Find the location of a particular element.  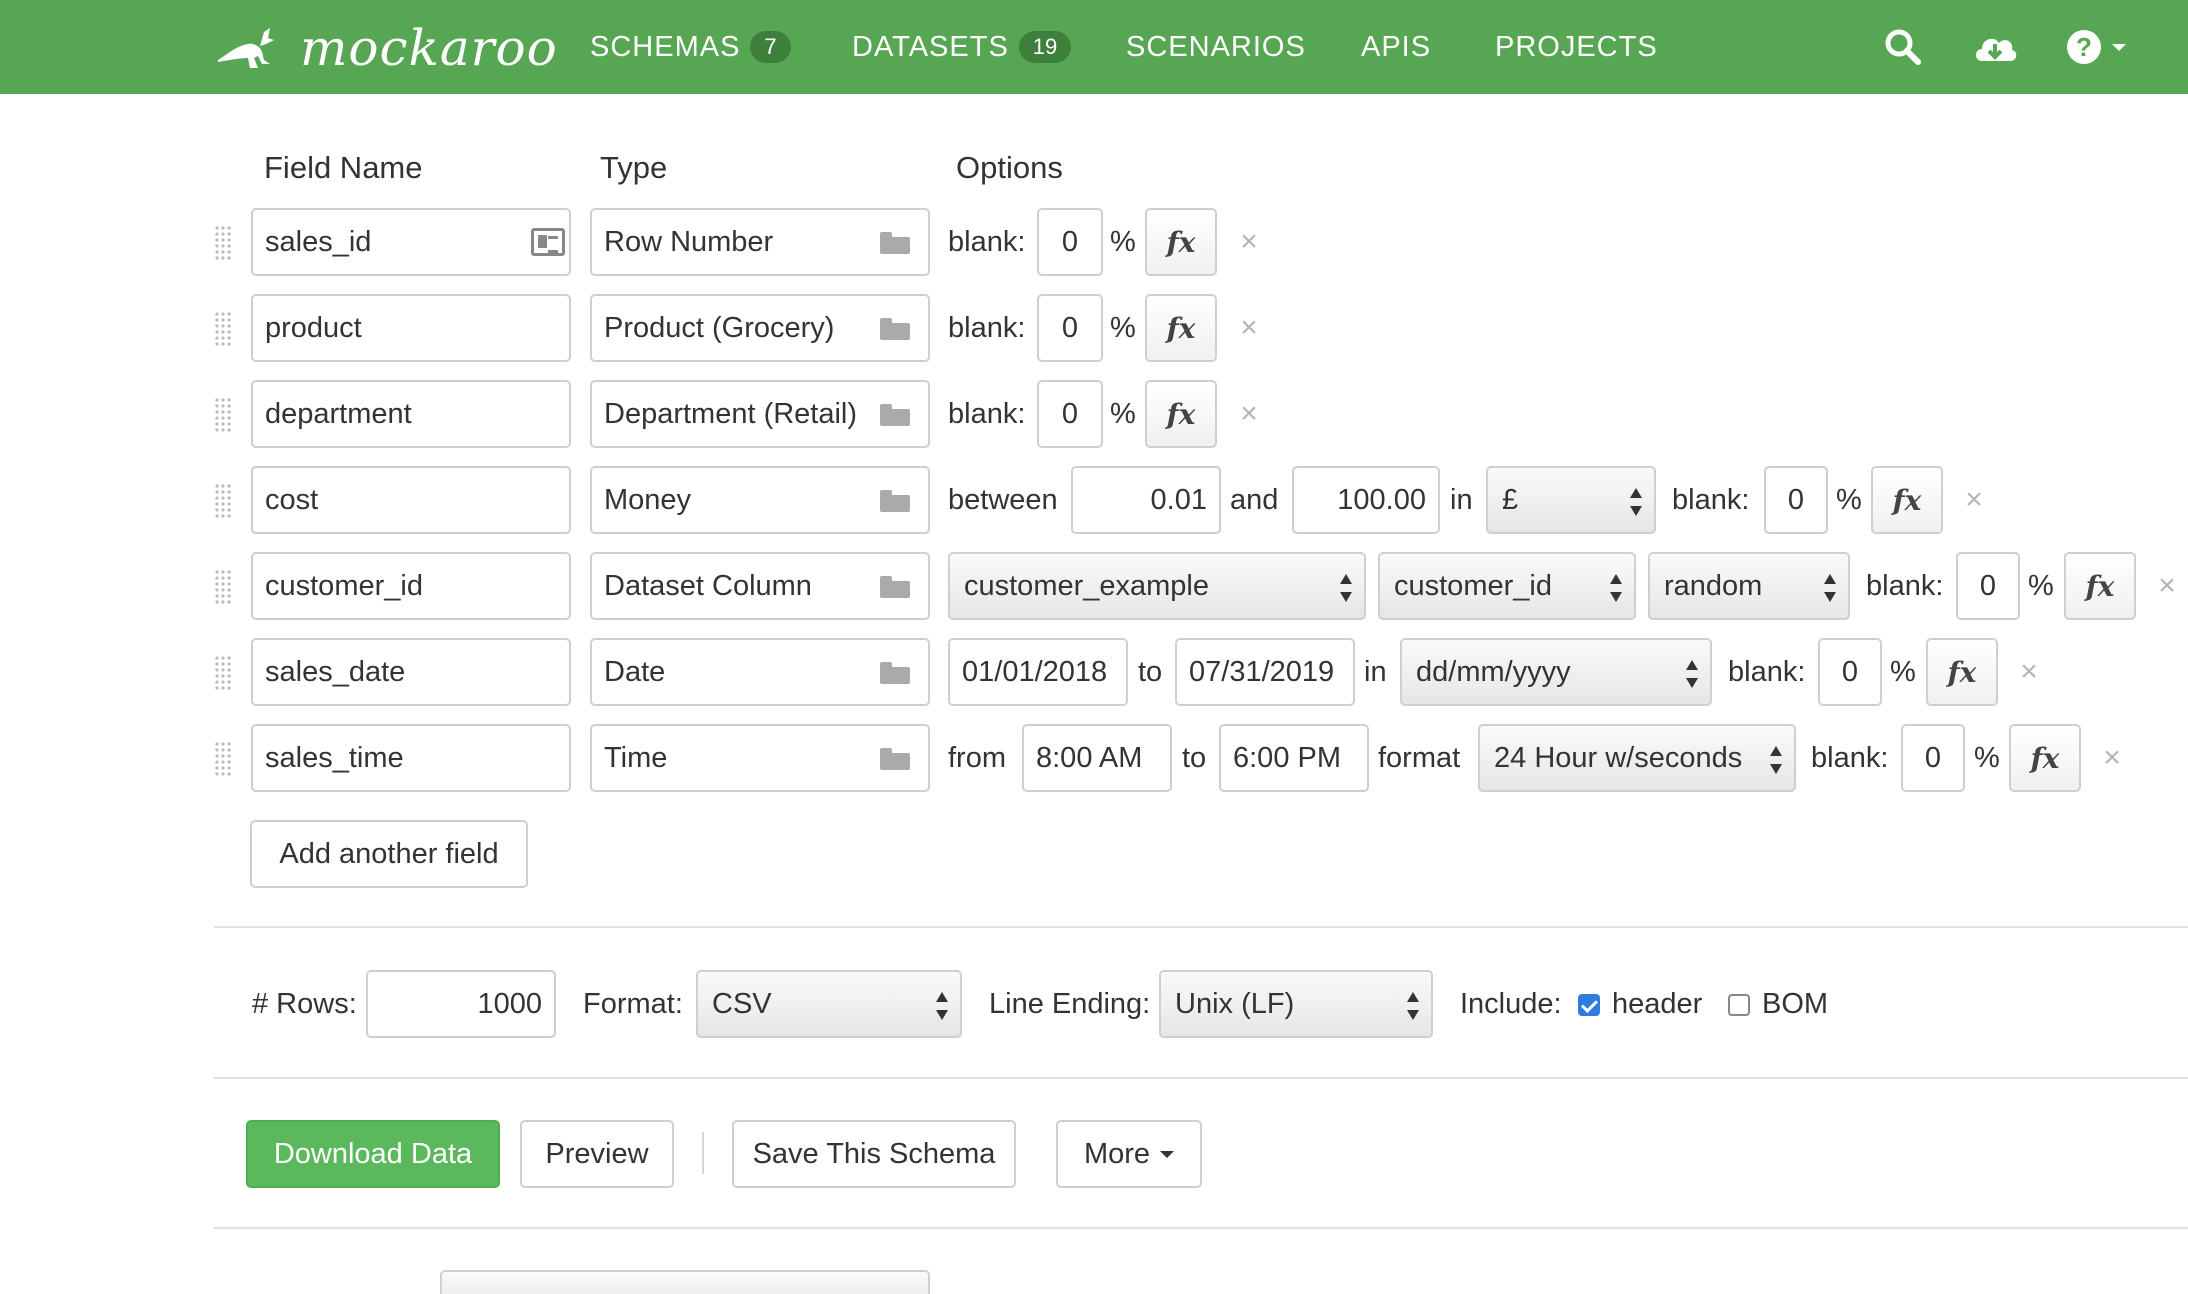

currency-select: £ is located at coordinates (1571, 500).